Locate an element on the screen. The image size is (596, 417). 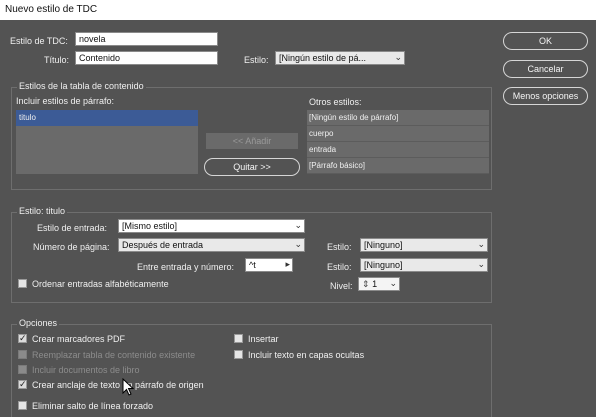
otros-estilos-label: Otros estilos: is located at coordinates (335, 102).